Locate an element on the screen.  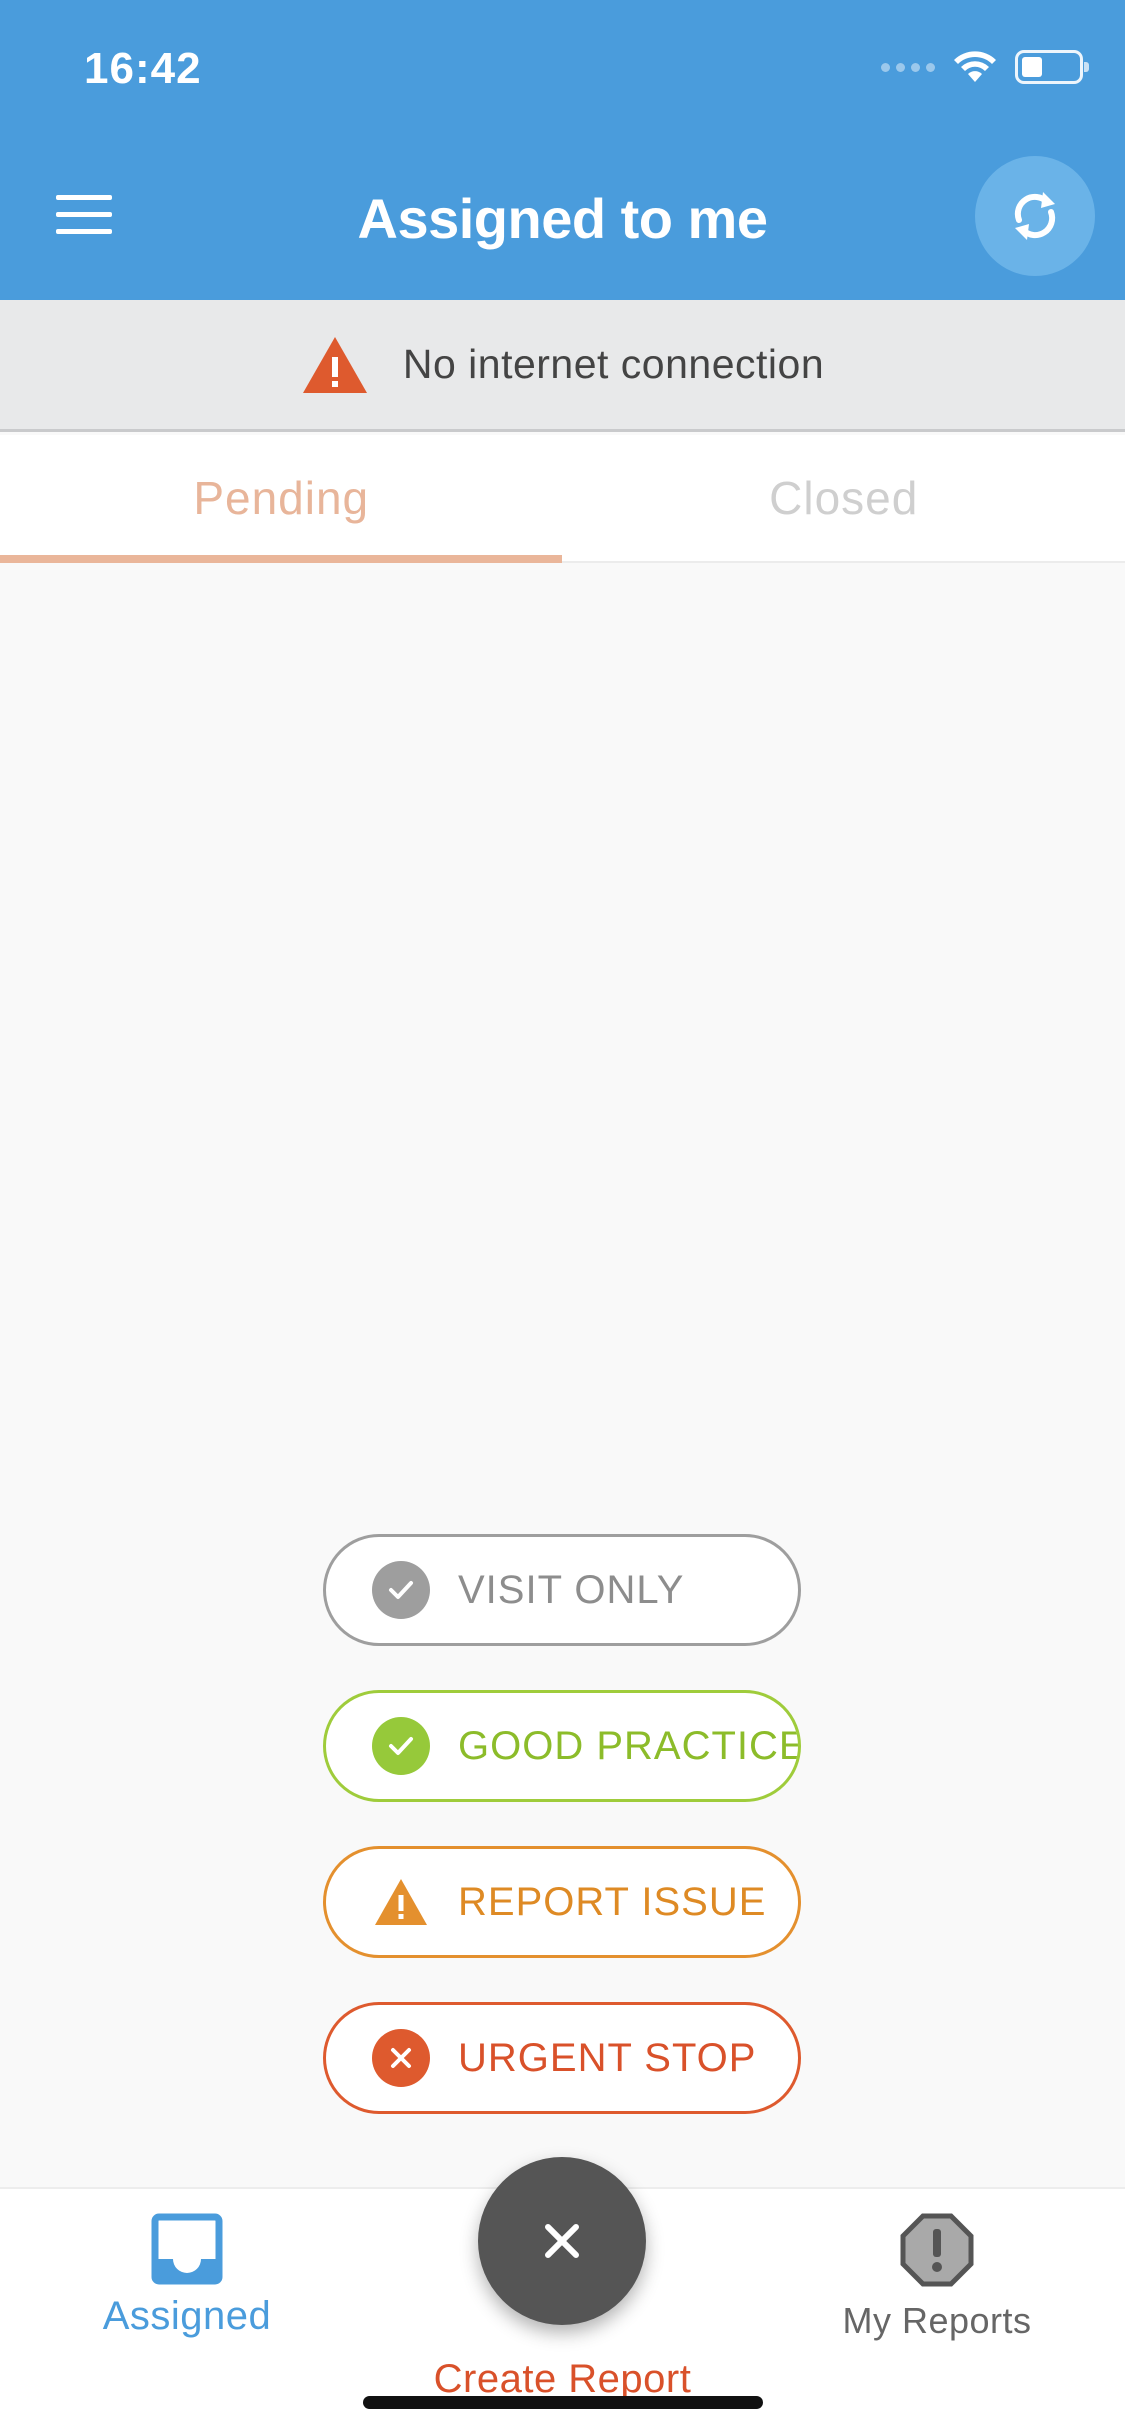
cellular-signal-icon is located at coordinates (908, 67).